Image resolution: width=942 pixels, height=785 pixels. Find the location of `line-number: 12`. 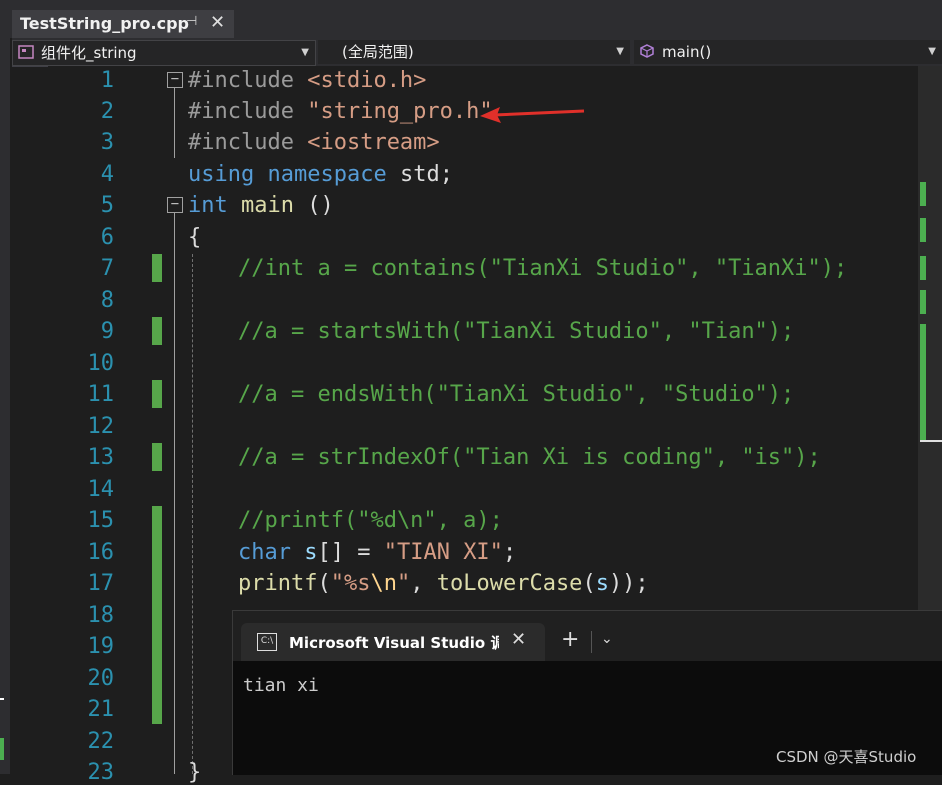

line-number: 12 is located at coordinates (101, 426).